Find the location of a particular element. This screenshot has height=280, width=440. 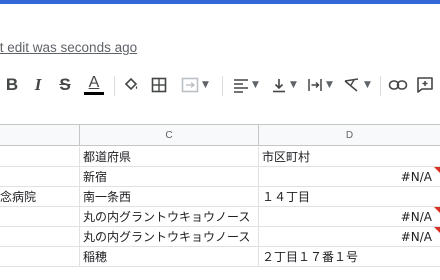

text-wrapping-icon is located at coordinates (315, 85).